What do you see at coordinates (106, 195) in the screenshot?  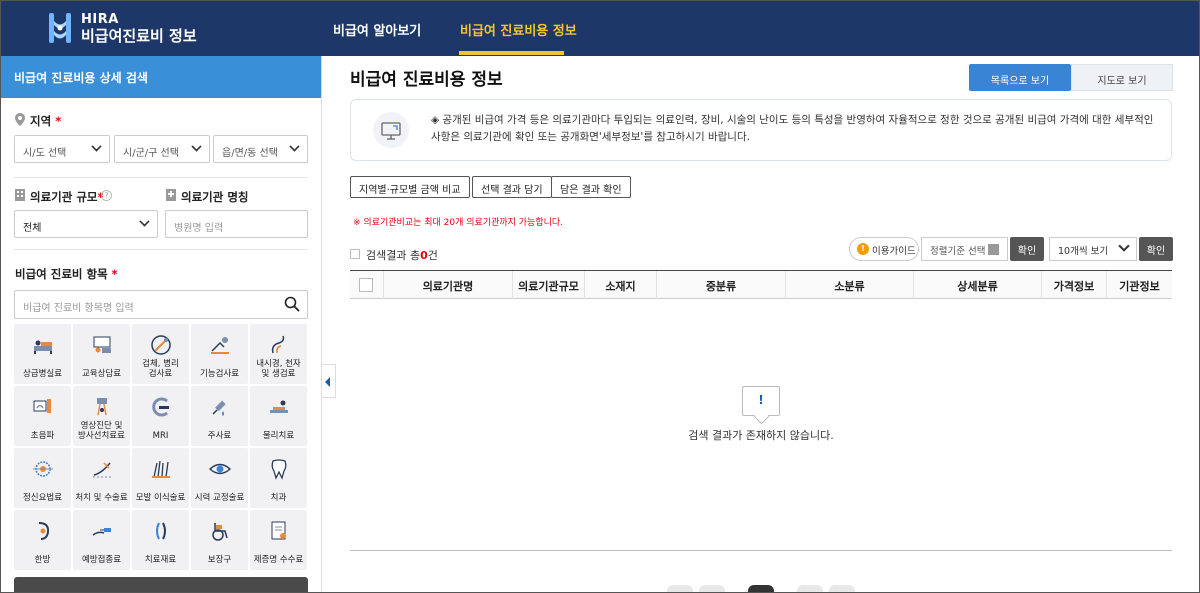 I see `help-icon: ?` at bounding box center [106, 195].